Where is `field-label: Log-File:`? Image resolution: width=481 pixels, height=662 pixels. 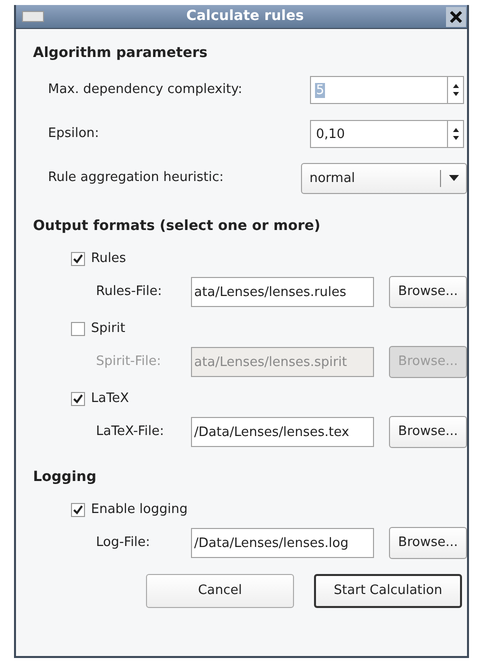
field-label: Log-File: is located at coordinates (124, 543).